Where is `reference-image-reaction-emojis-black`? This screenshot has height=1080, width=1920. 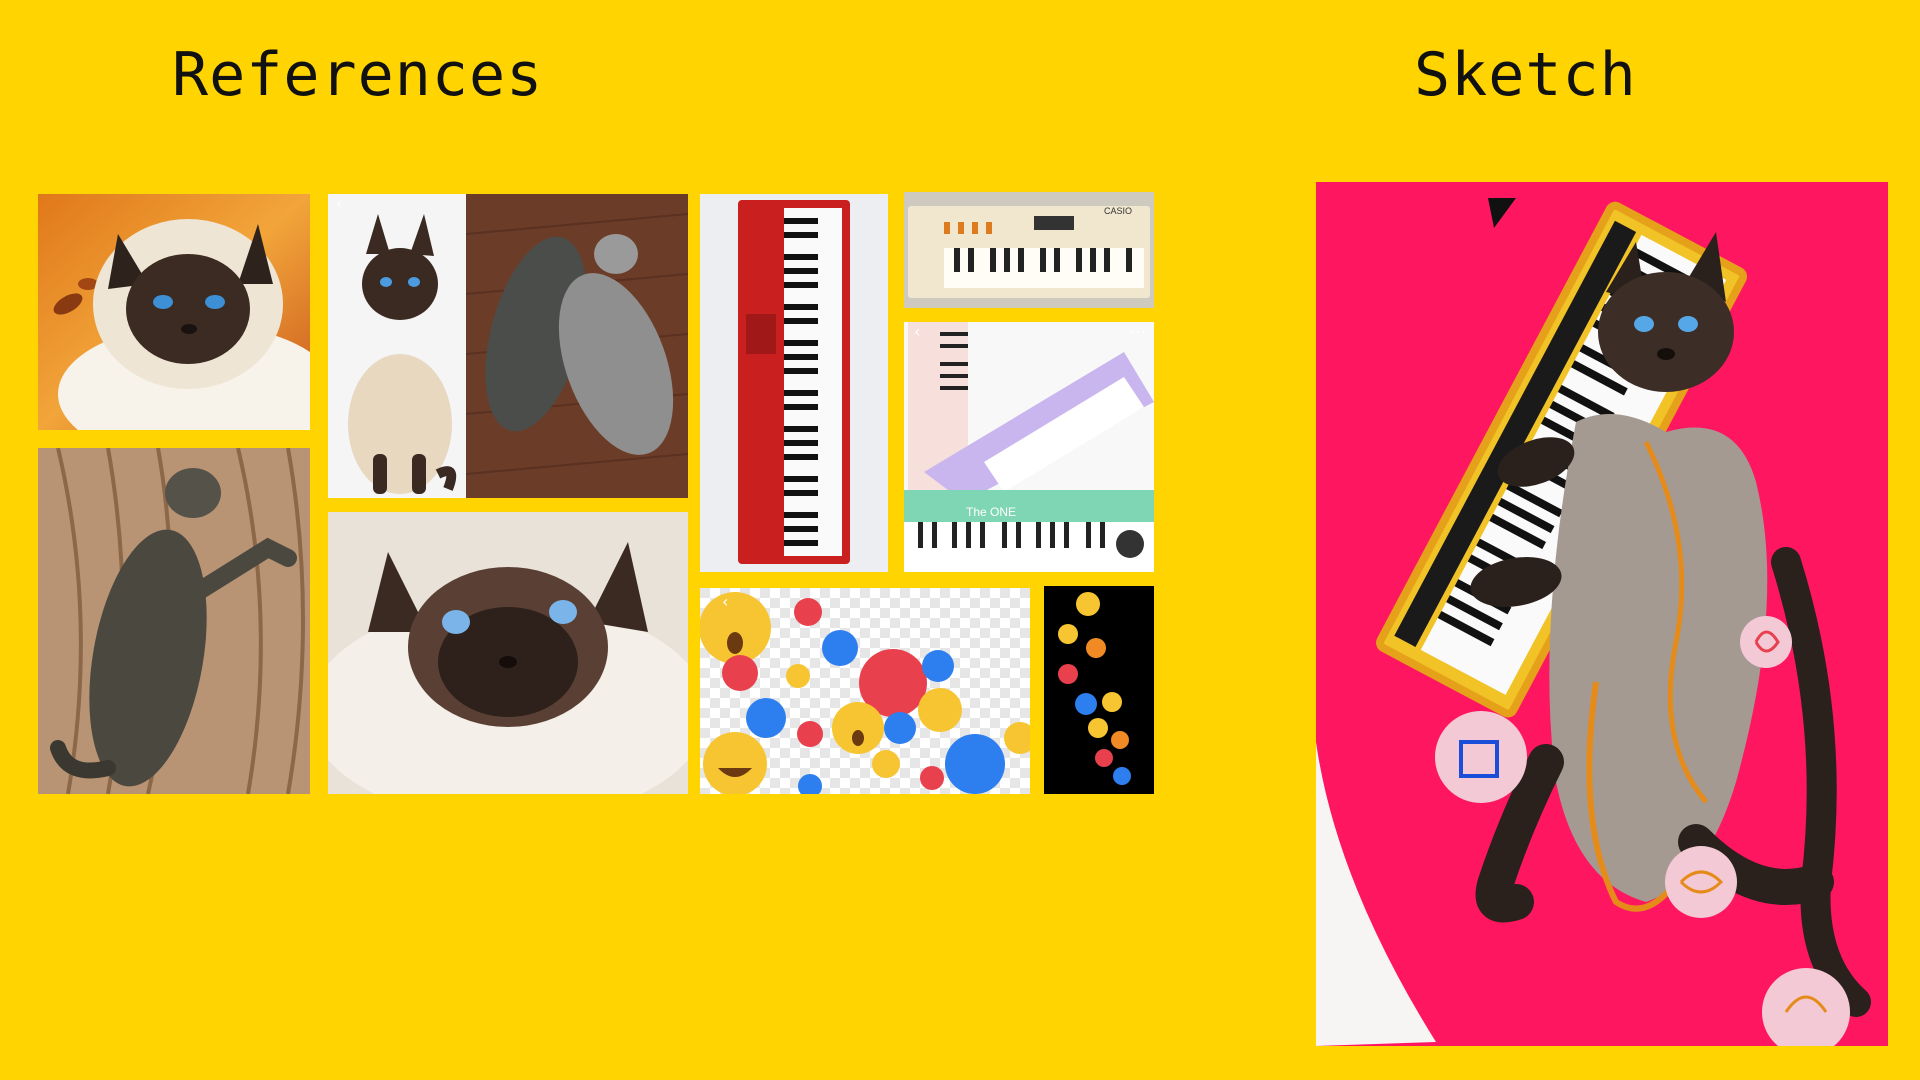 reference-image-reaction-emojis-black is located at coordinates (1099, 690).